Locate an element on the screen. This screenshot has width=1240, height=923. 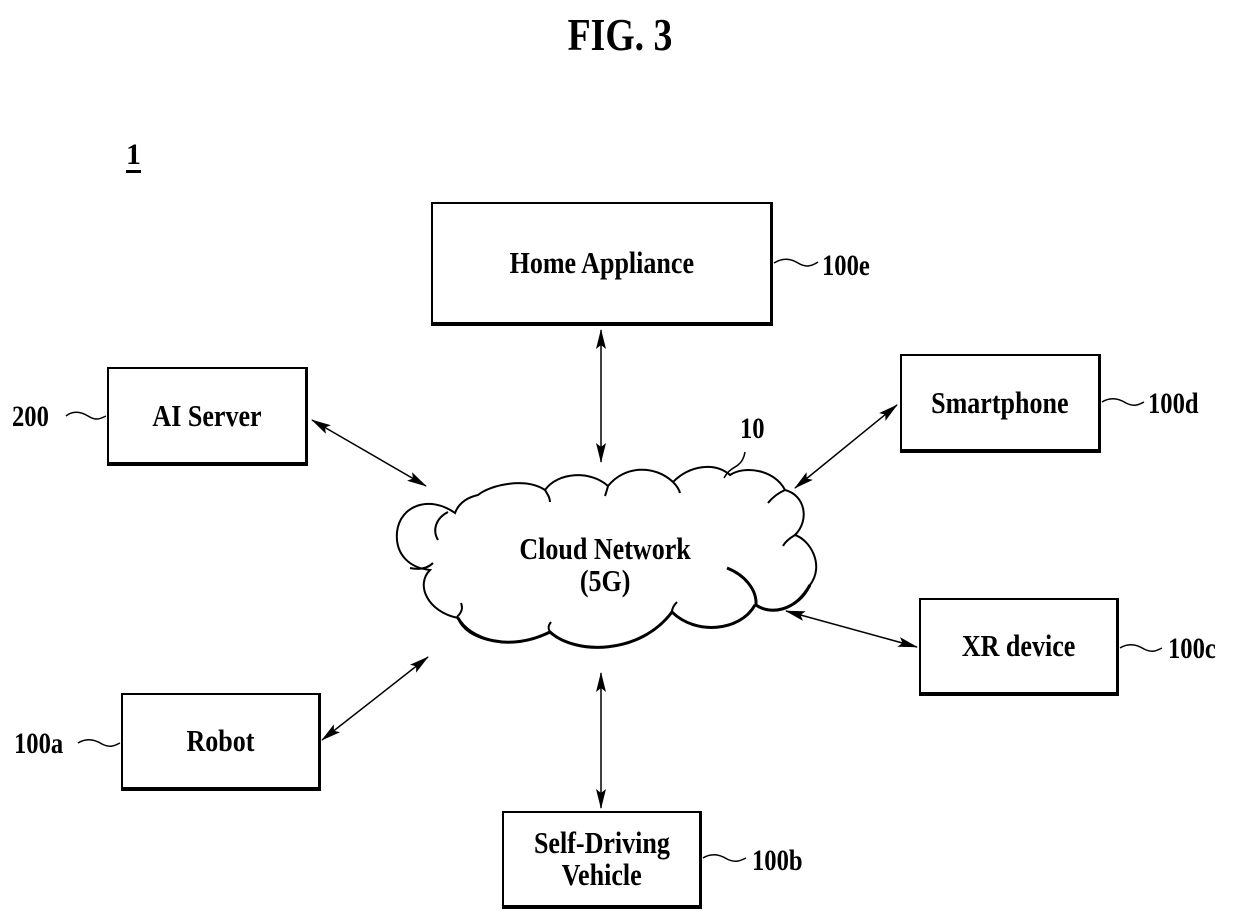
node-home-appliance-label: Home Appliance is located at coordinates (601, 262).